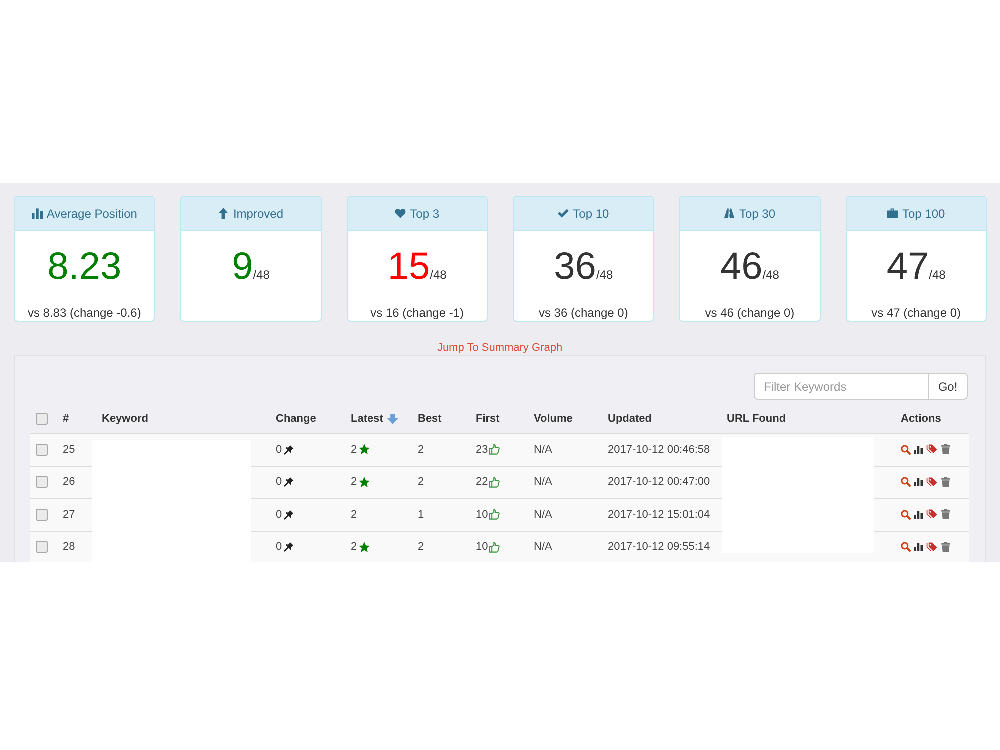 Image resolution: width=1000 pixels, height=750 pixels. Describe the element at coordinates (125, 419) in the screenshot. I see `column-header: Keyword` at that location.